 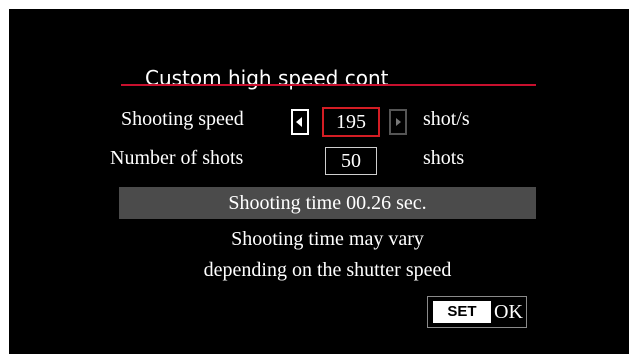 What do you see at coordinates (327, 239) in the screenshot?
I see `note-line-1: Shooting time may vary` at bounding box center [327, 239].